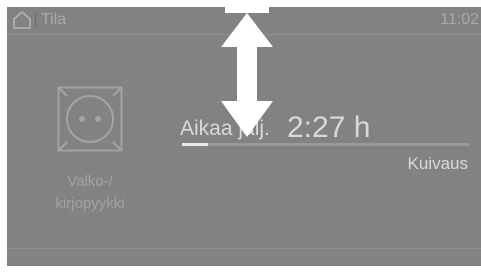  What do you see at coordinates (459, 19) in the screenshot?
I see `clock: 11:02` at bounding box center [459, 19].